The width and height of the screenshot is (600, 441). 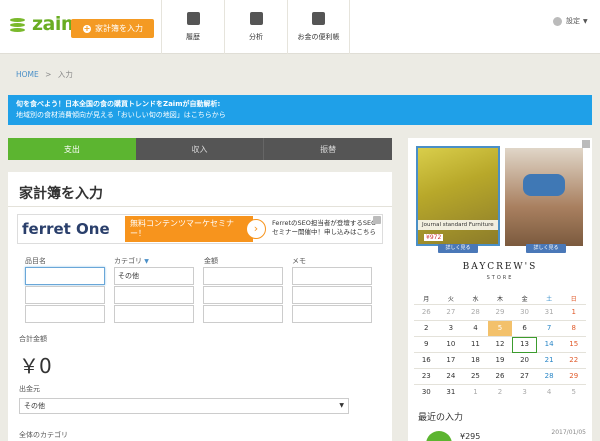 I want to click on calendar-day: 21, so click(x=549, y=361).